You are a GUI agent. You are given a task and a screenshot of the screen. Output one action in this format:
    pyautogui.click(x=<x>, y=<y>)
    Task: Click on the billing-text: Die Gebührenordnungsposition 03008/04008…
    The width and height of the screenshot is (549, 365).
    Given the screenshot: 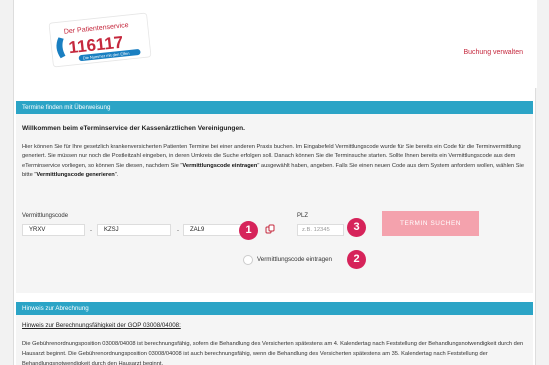 What is the action you would take?
    pyautogui.click(x=273, y=353)
    